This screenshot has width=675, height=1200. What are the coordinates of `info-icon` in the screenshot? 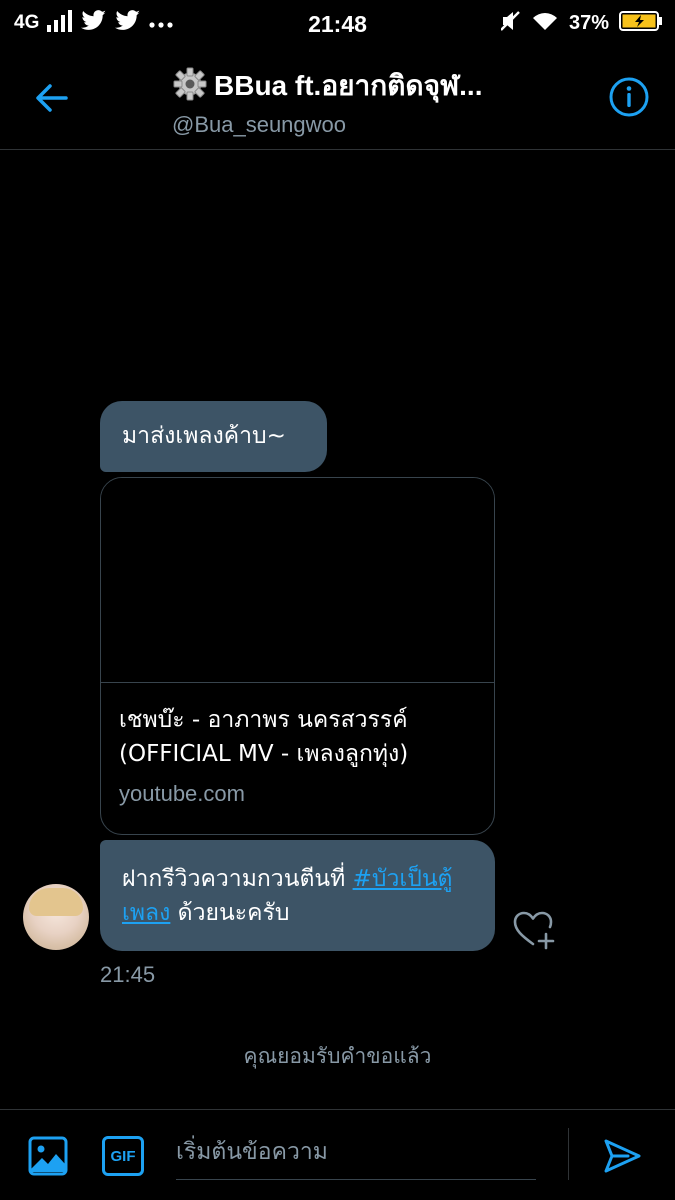 It's located at (629, 97).